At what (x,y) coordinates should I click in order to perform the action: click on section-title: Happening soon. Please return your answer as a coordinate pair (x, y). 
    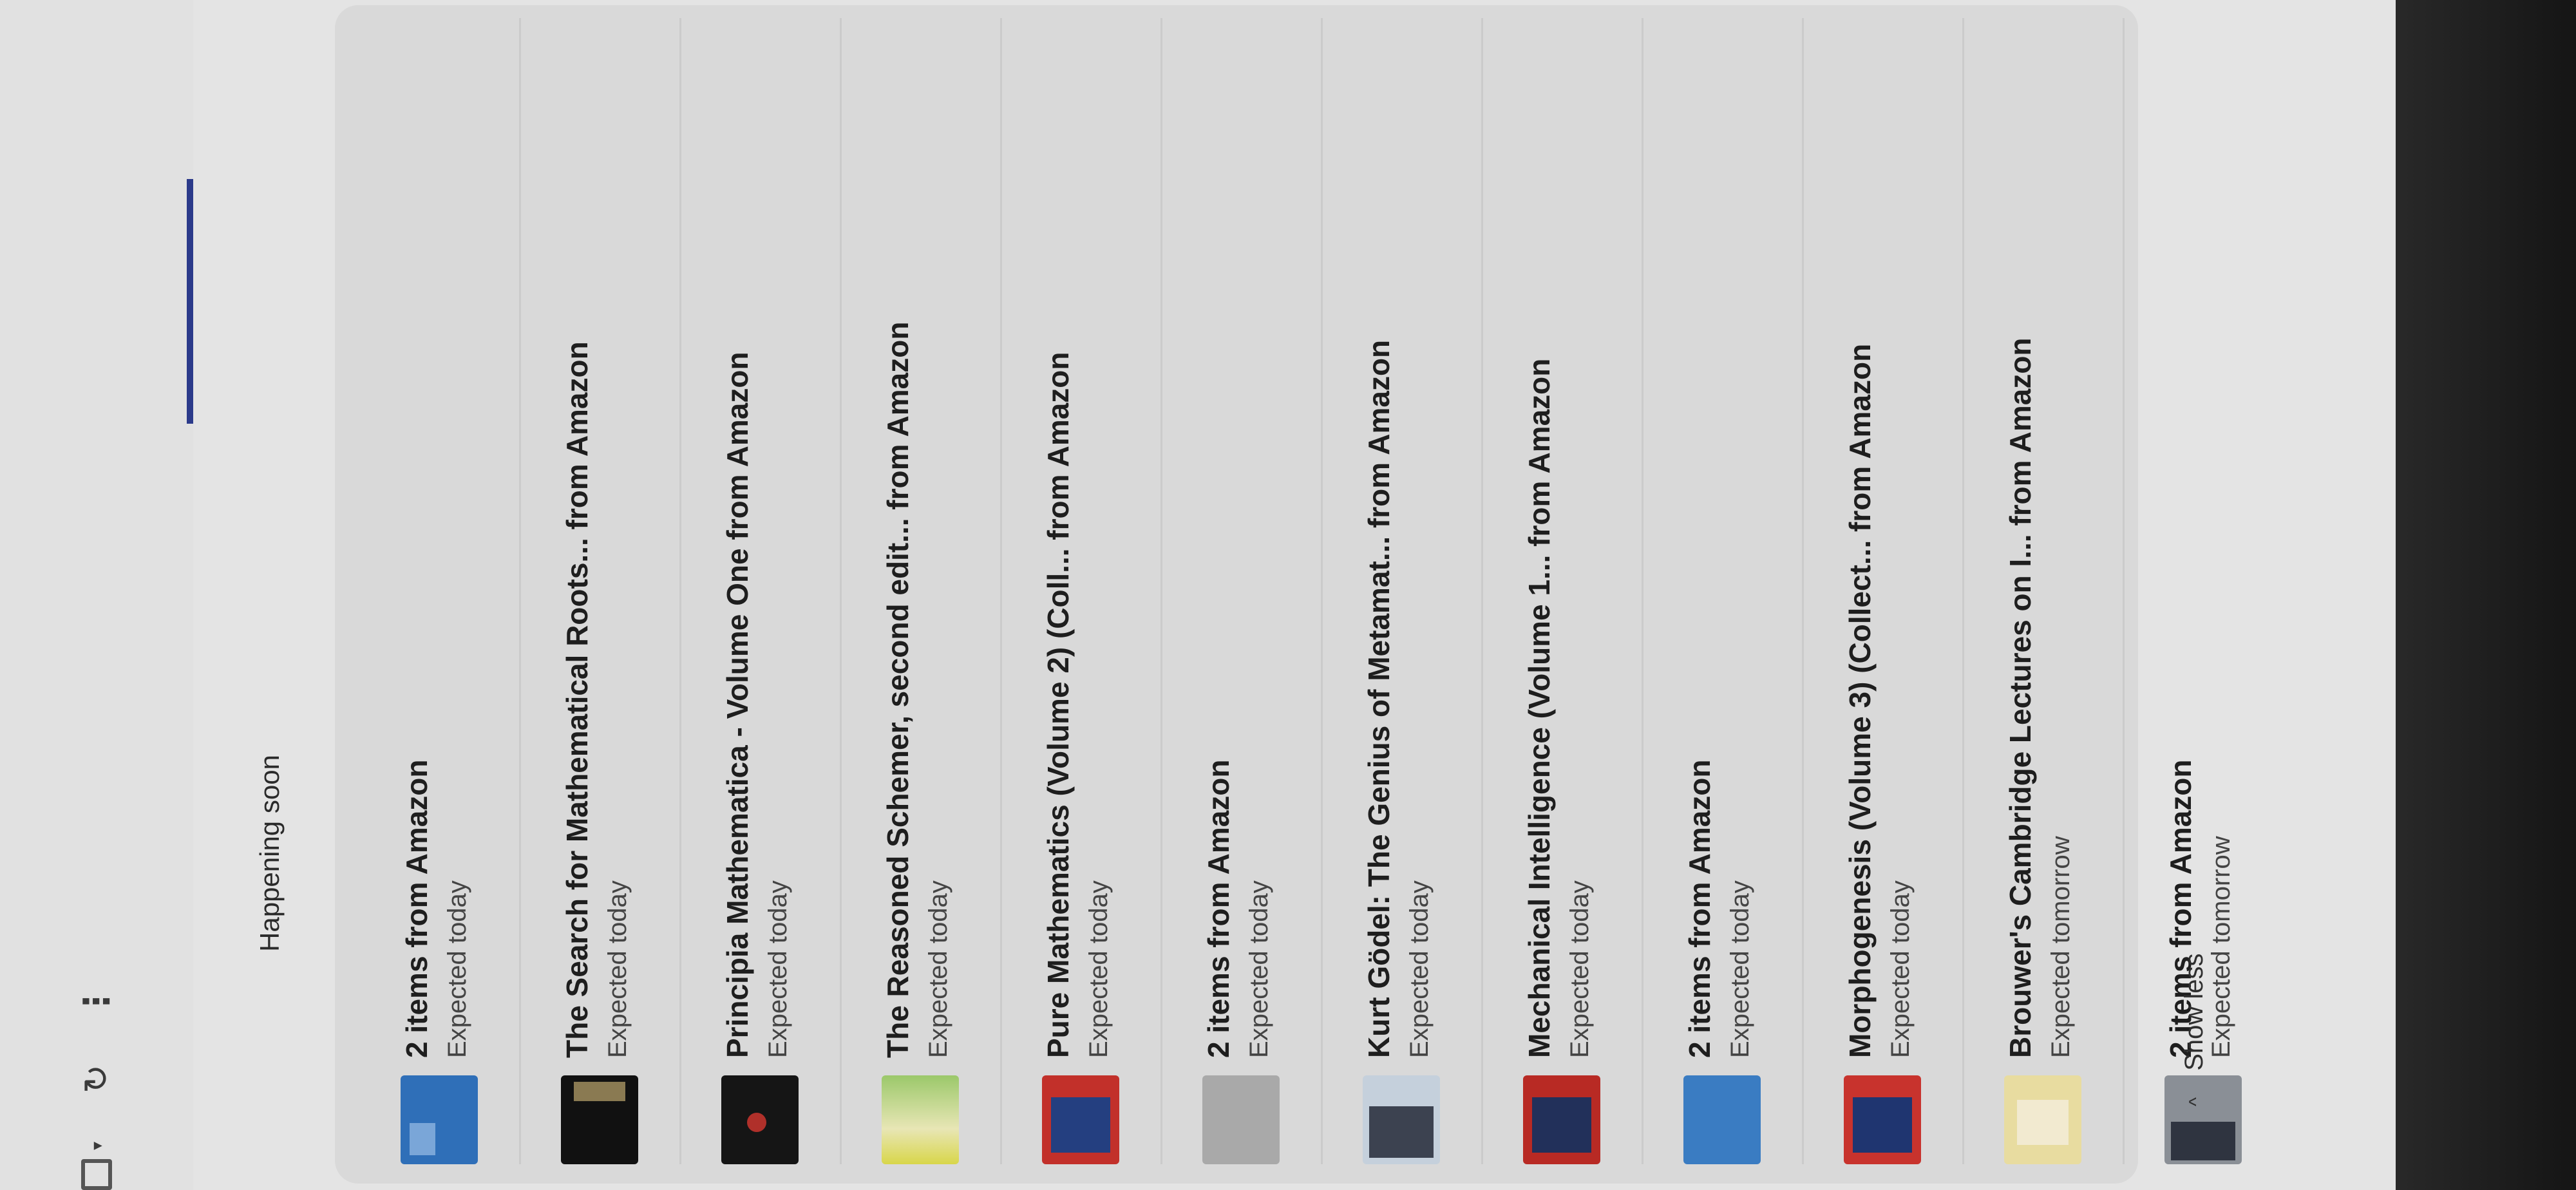
    Looking at the image, I should click on (269, 853).